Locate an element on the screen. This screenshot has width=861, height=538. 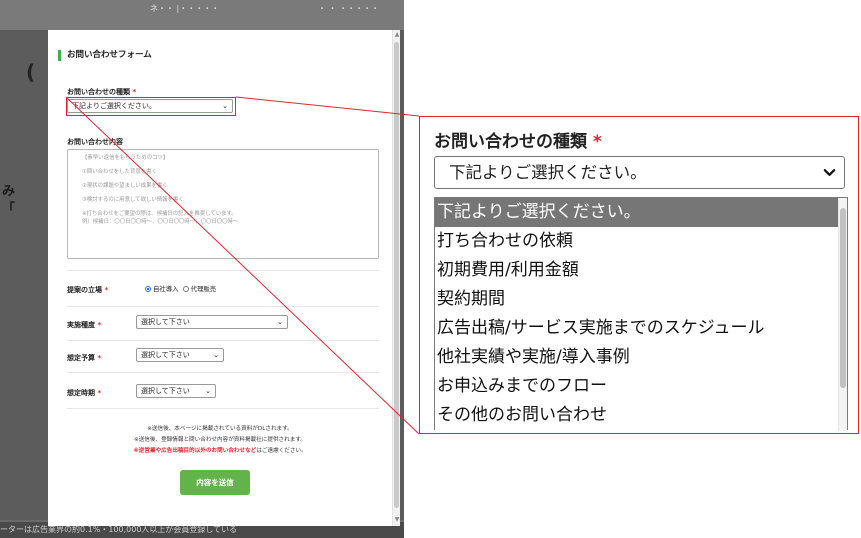
submit-button: 内容を送信 is located at coordinates (215, 482).